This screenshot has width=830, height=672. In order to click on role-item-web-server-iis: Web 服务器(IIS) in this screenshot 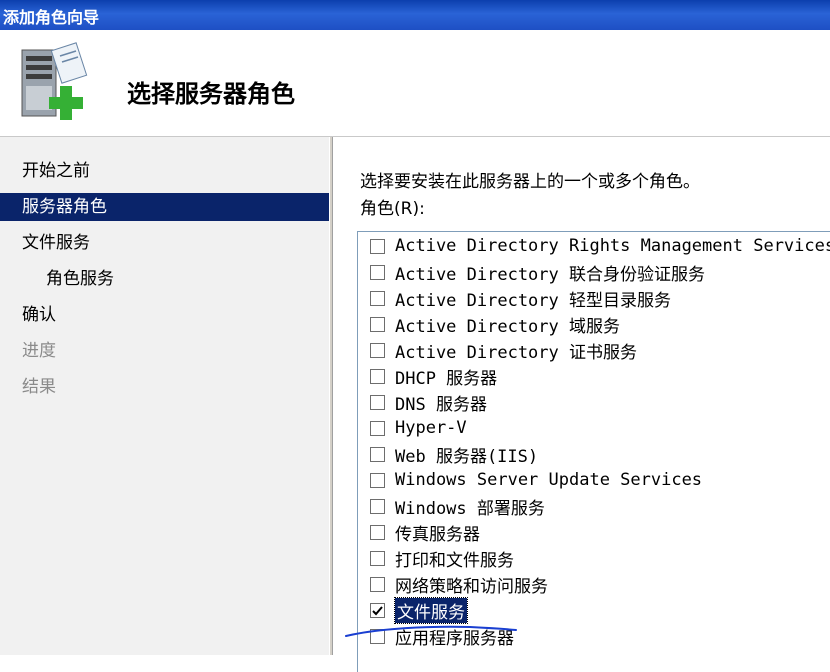, I will do `click(454, 454)`.